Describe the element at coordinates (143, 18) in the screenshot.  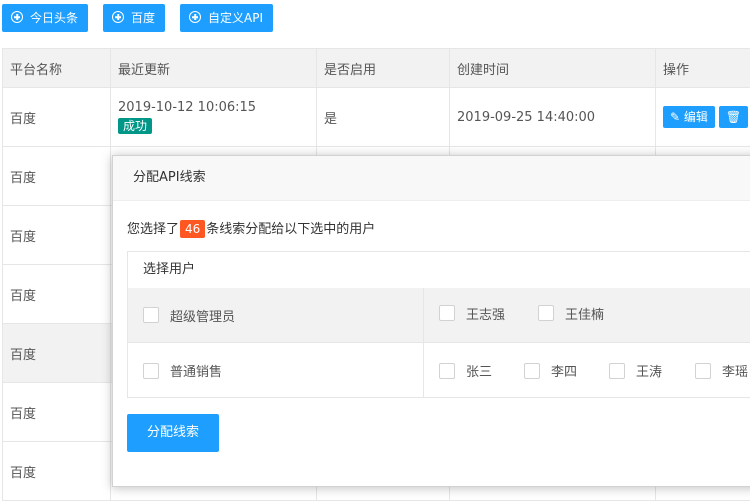
I see `add-baidu-label: 百度` at that location.